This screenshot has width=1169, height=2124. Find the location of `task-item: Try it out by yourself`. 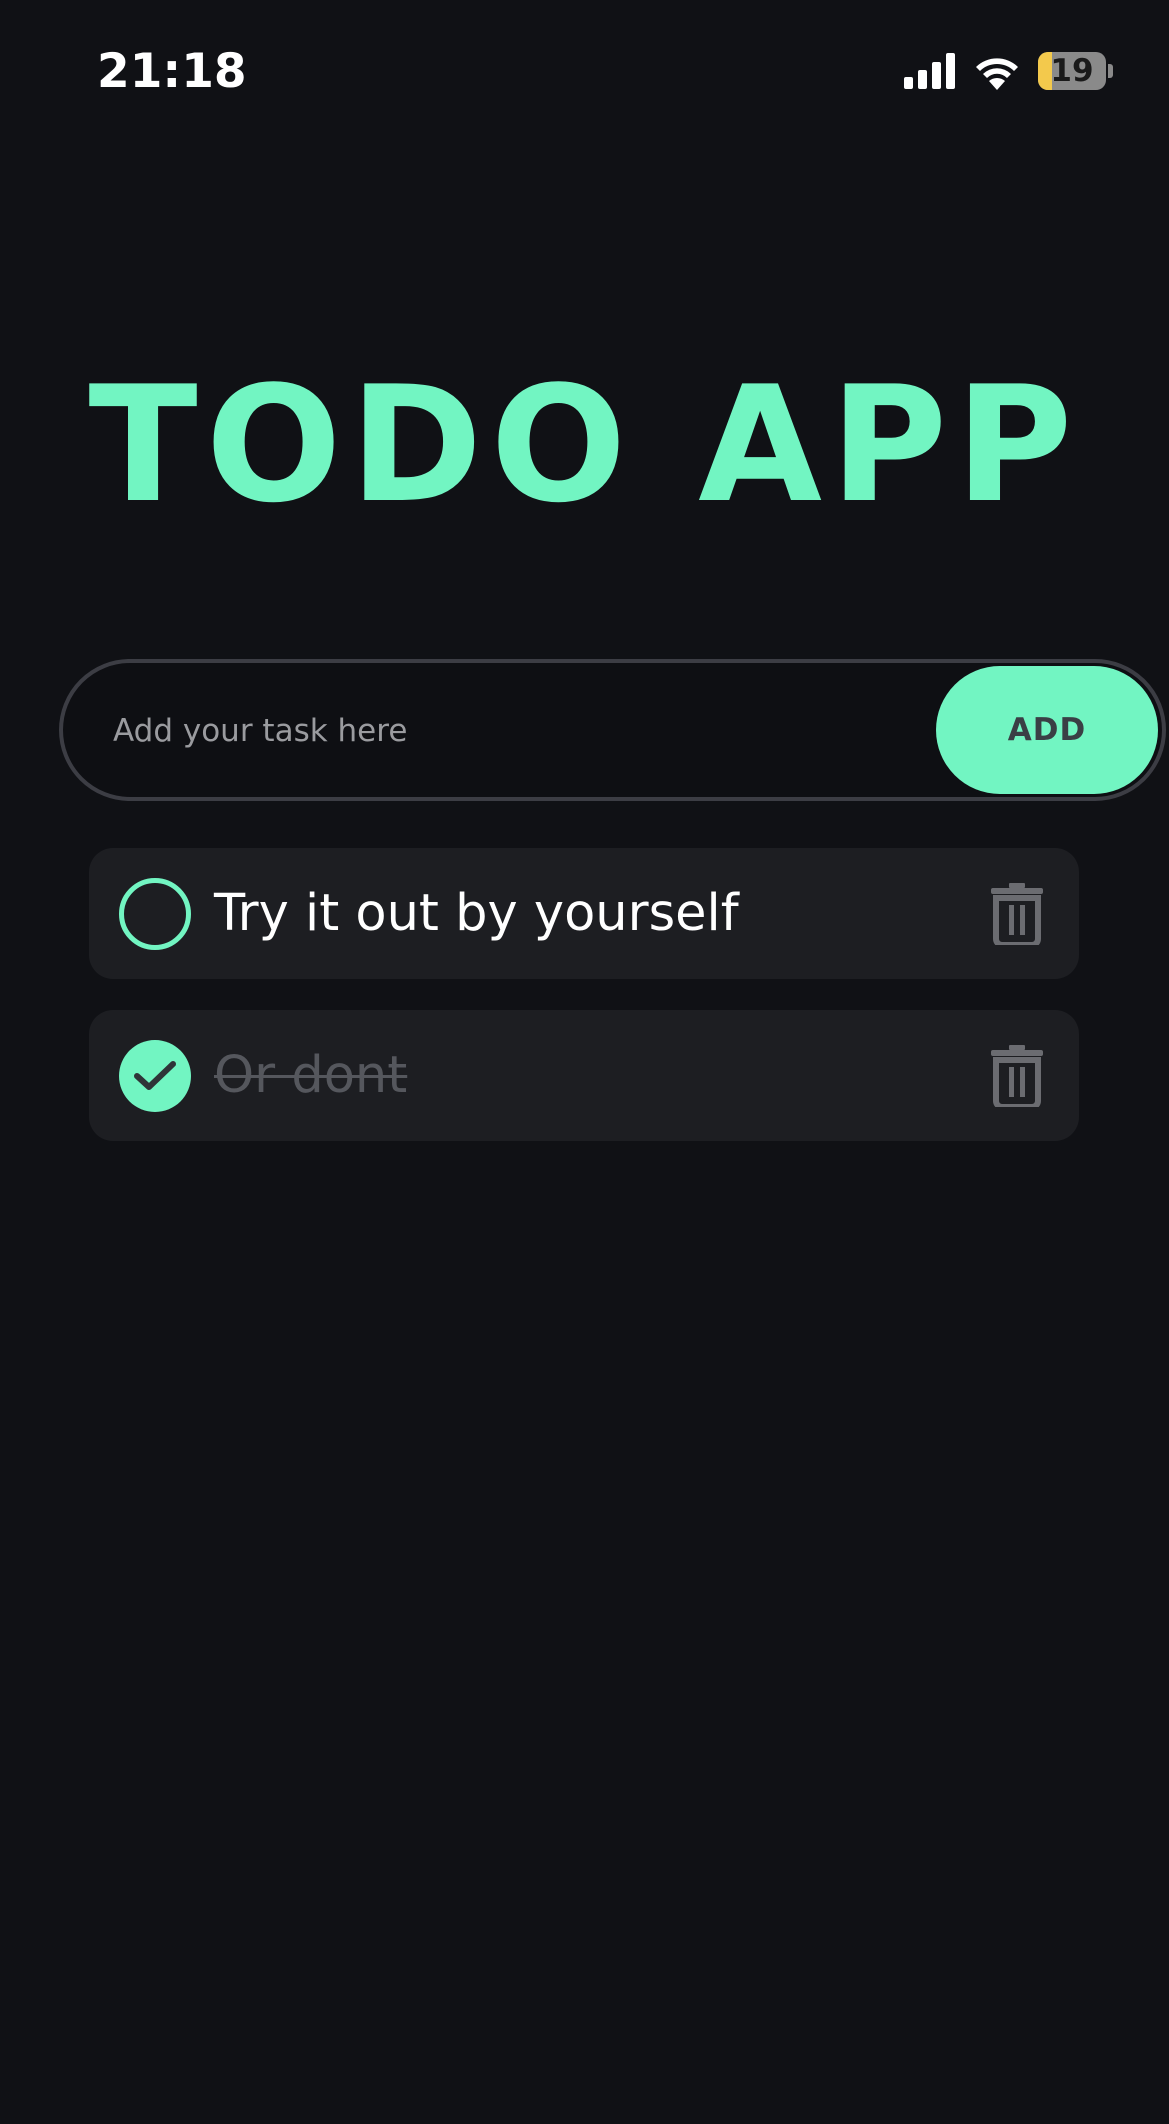

task-item: Try it out by yourself is located at coordinates (584, 913).